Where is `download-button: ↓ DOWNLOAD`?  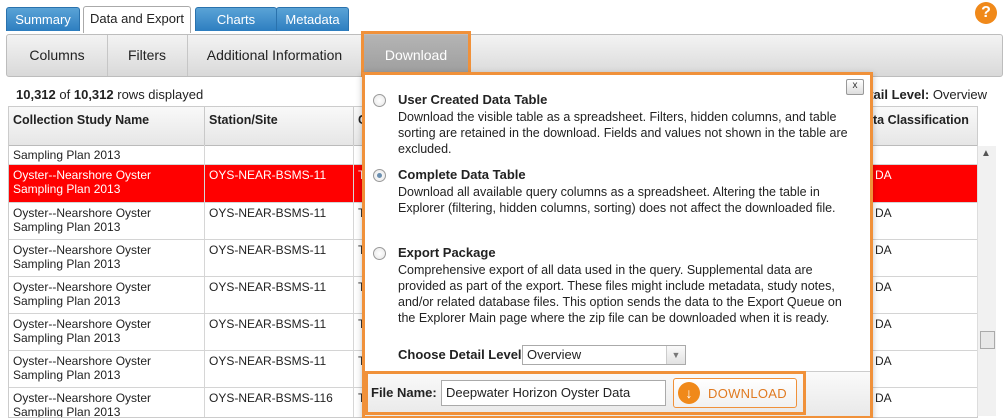
download-button: ↓ DOWNLOAD is located at coordinates (735, 393).